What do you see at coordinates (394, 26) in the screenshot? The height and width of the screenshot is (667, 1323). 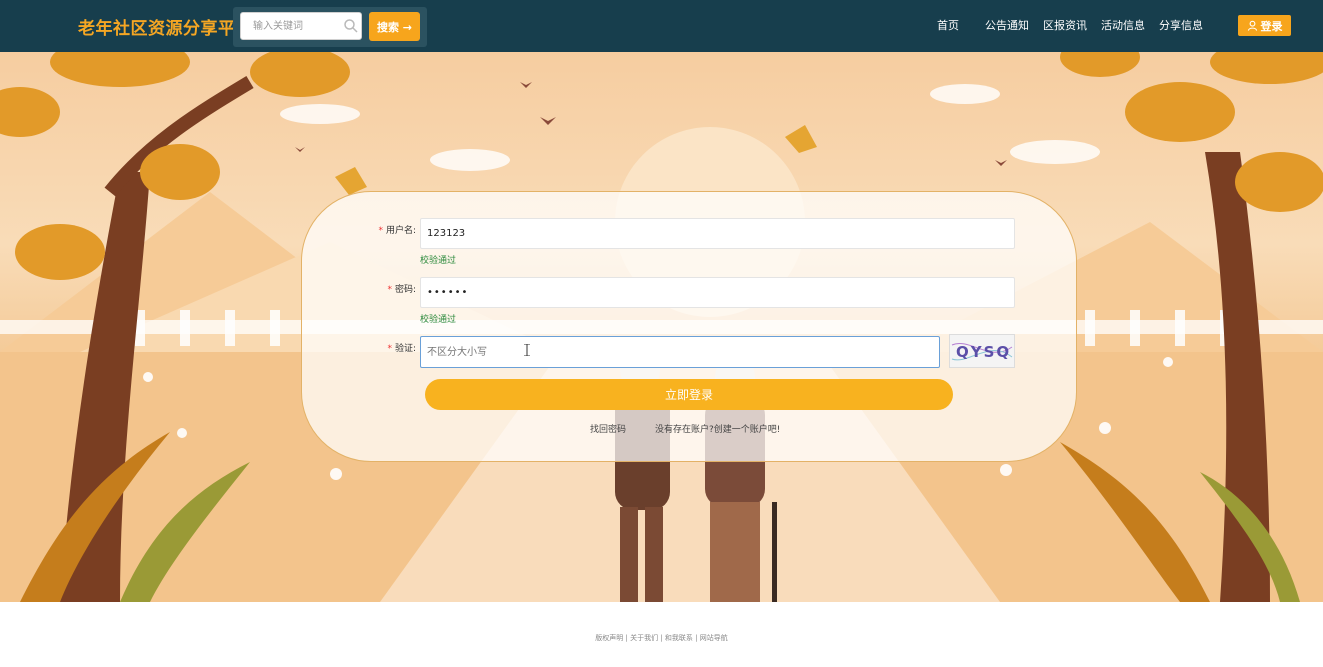 I see `search-button: 搜索 →` at bounding box center [394, 26].